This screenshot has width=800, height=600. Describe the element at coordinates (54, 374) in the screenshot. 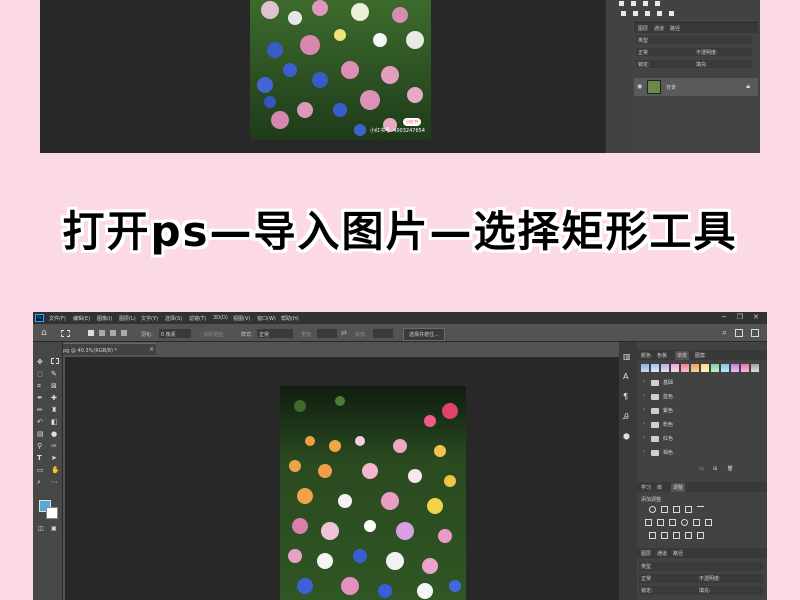

I see `quick-select-icon: ✎` at that location.